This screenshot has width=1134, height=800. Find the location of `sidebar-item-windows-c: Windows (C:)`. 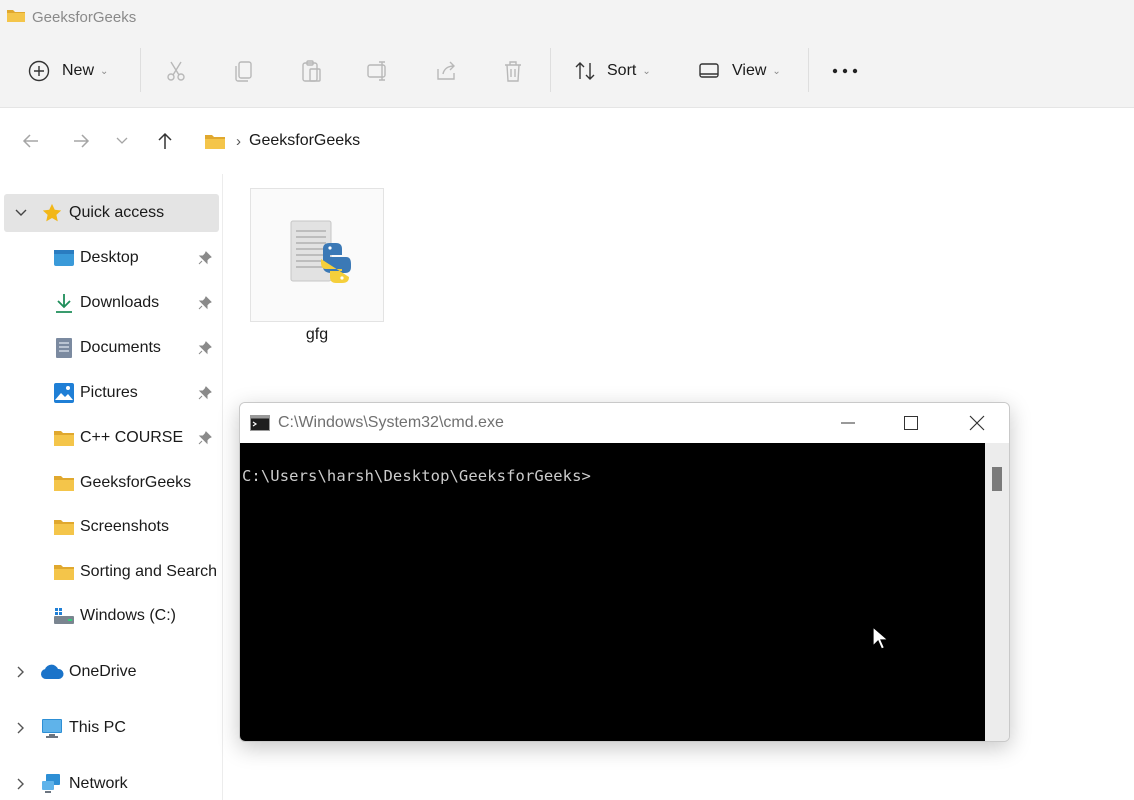

sidebar-item-windows-c: Windows (C:) is located at coordinates (111, 616).